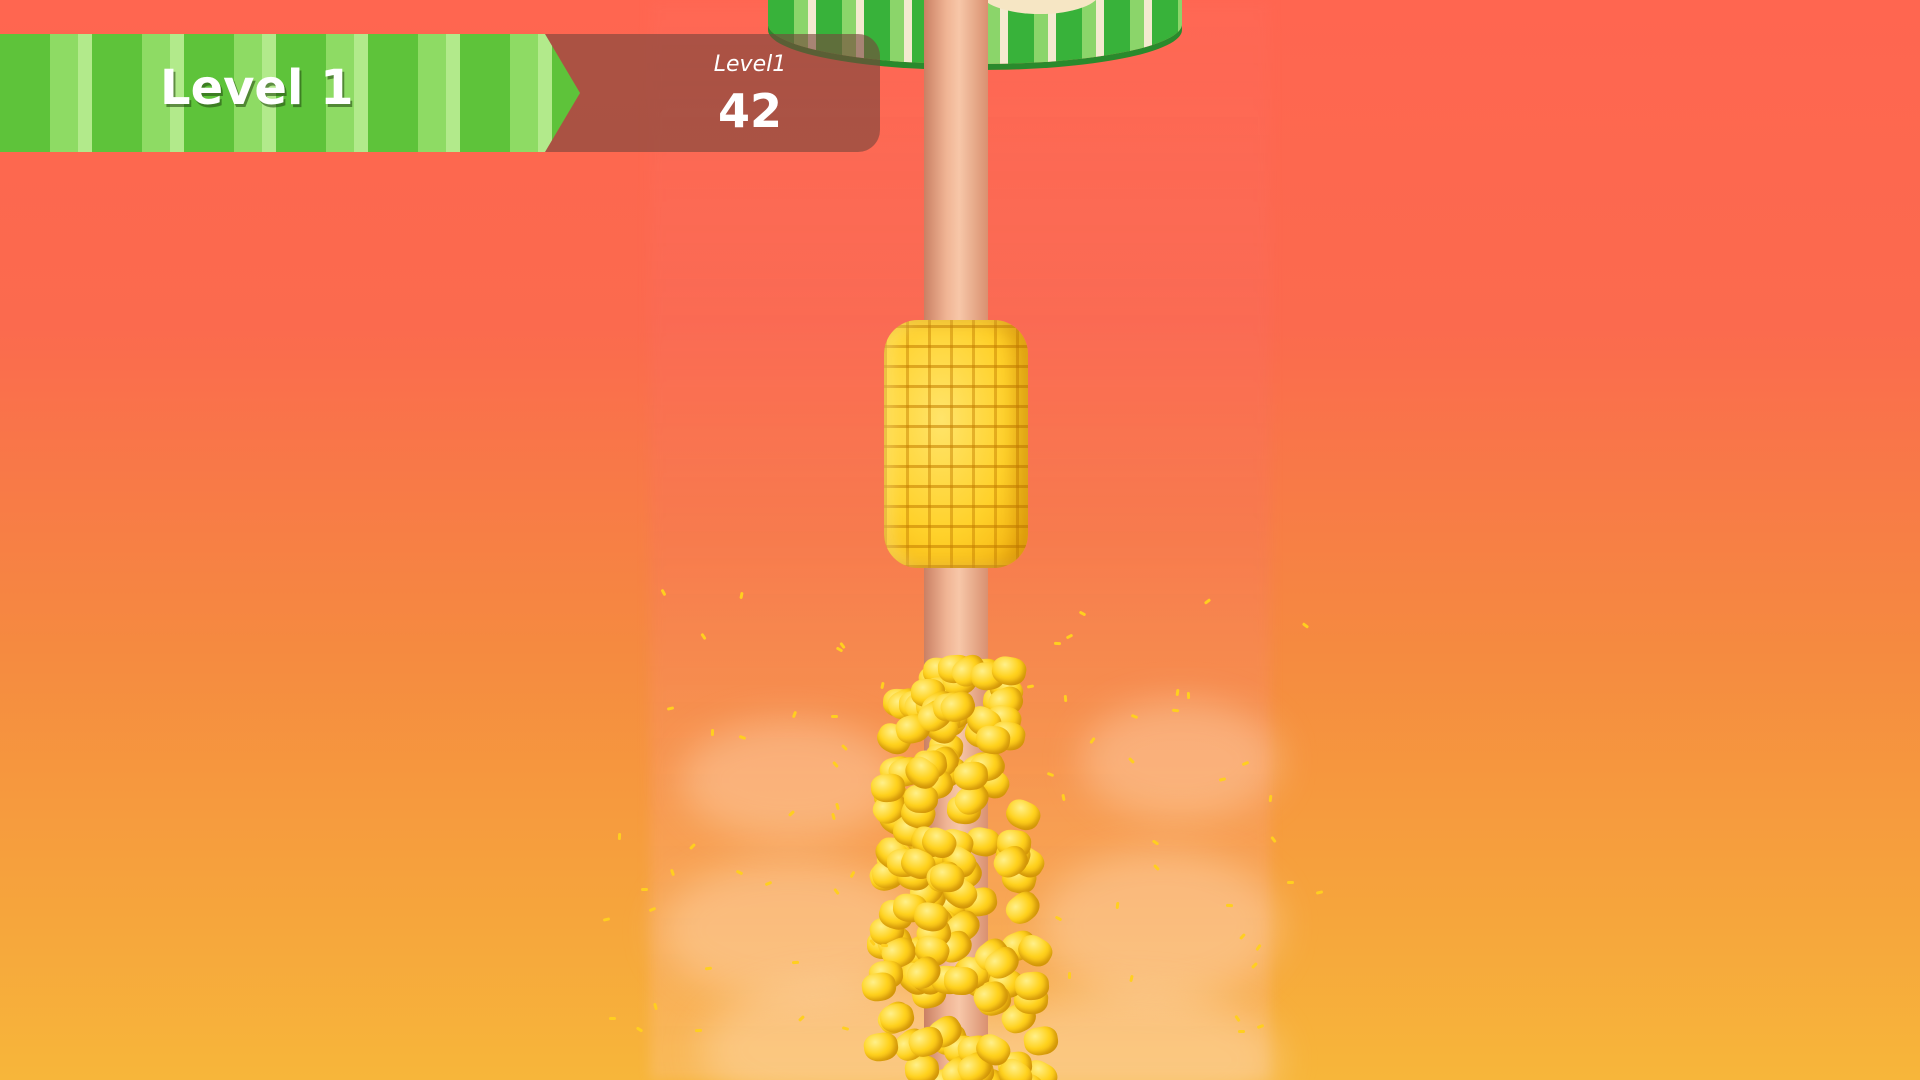  What do you see at coordinates (956, 444) in the screenshot?
I see `corn-segment` at bounding box center [956, 444].